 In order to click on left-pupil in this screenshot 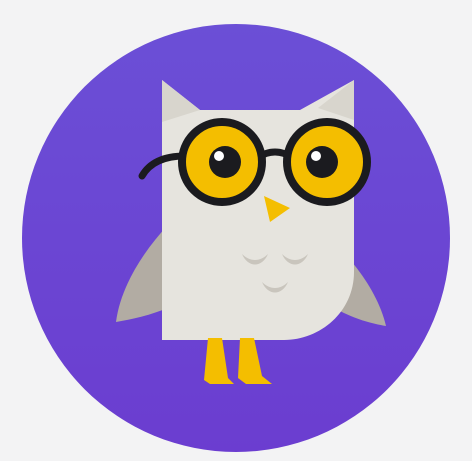, I will do `click(225, 162)`.